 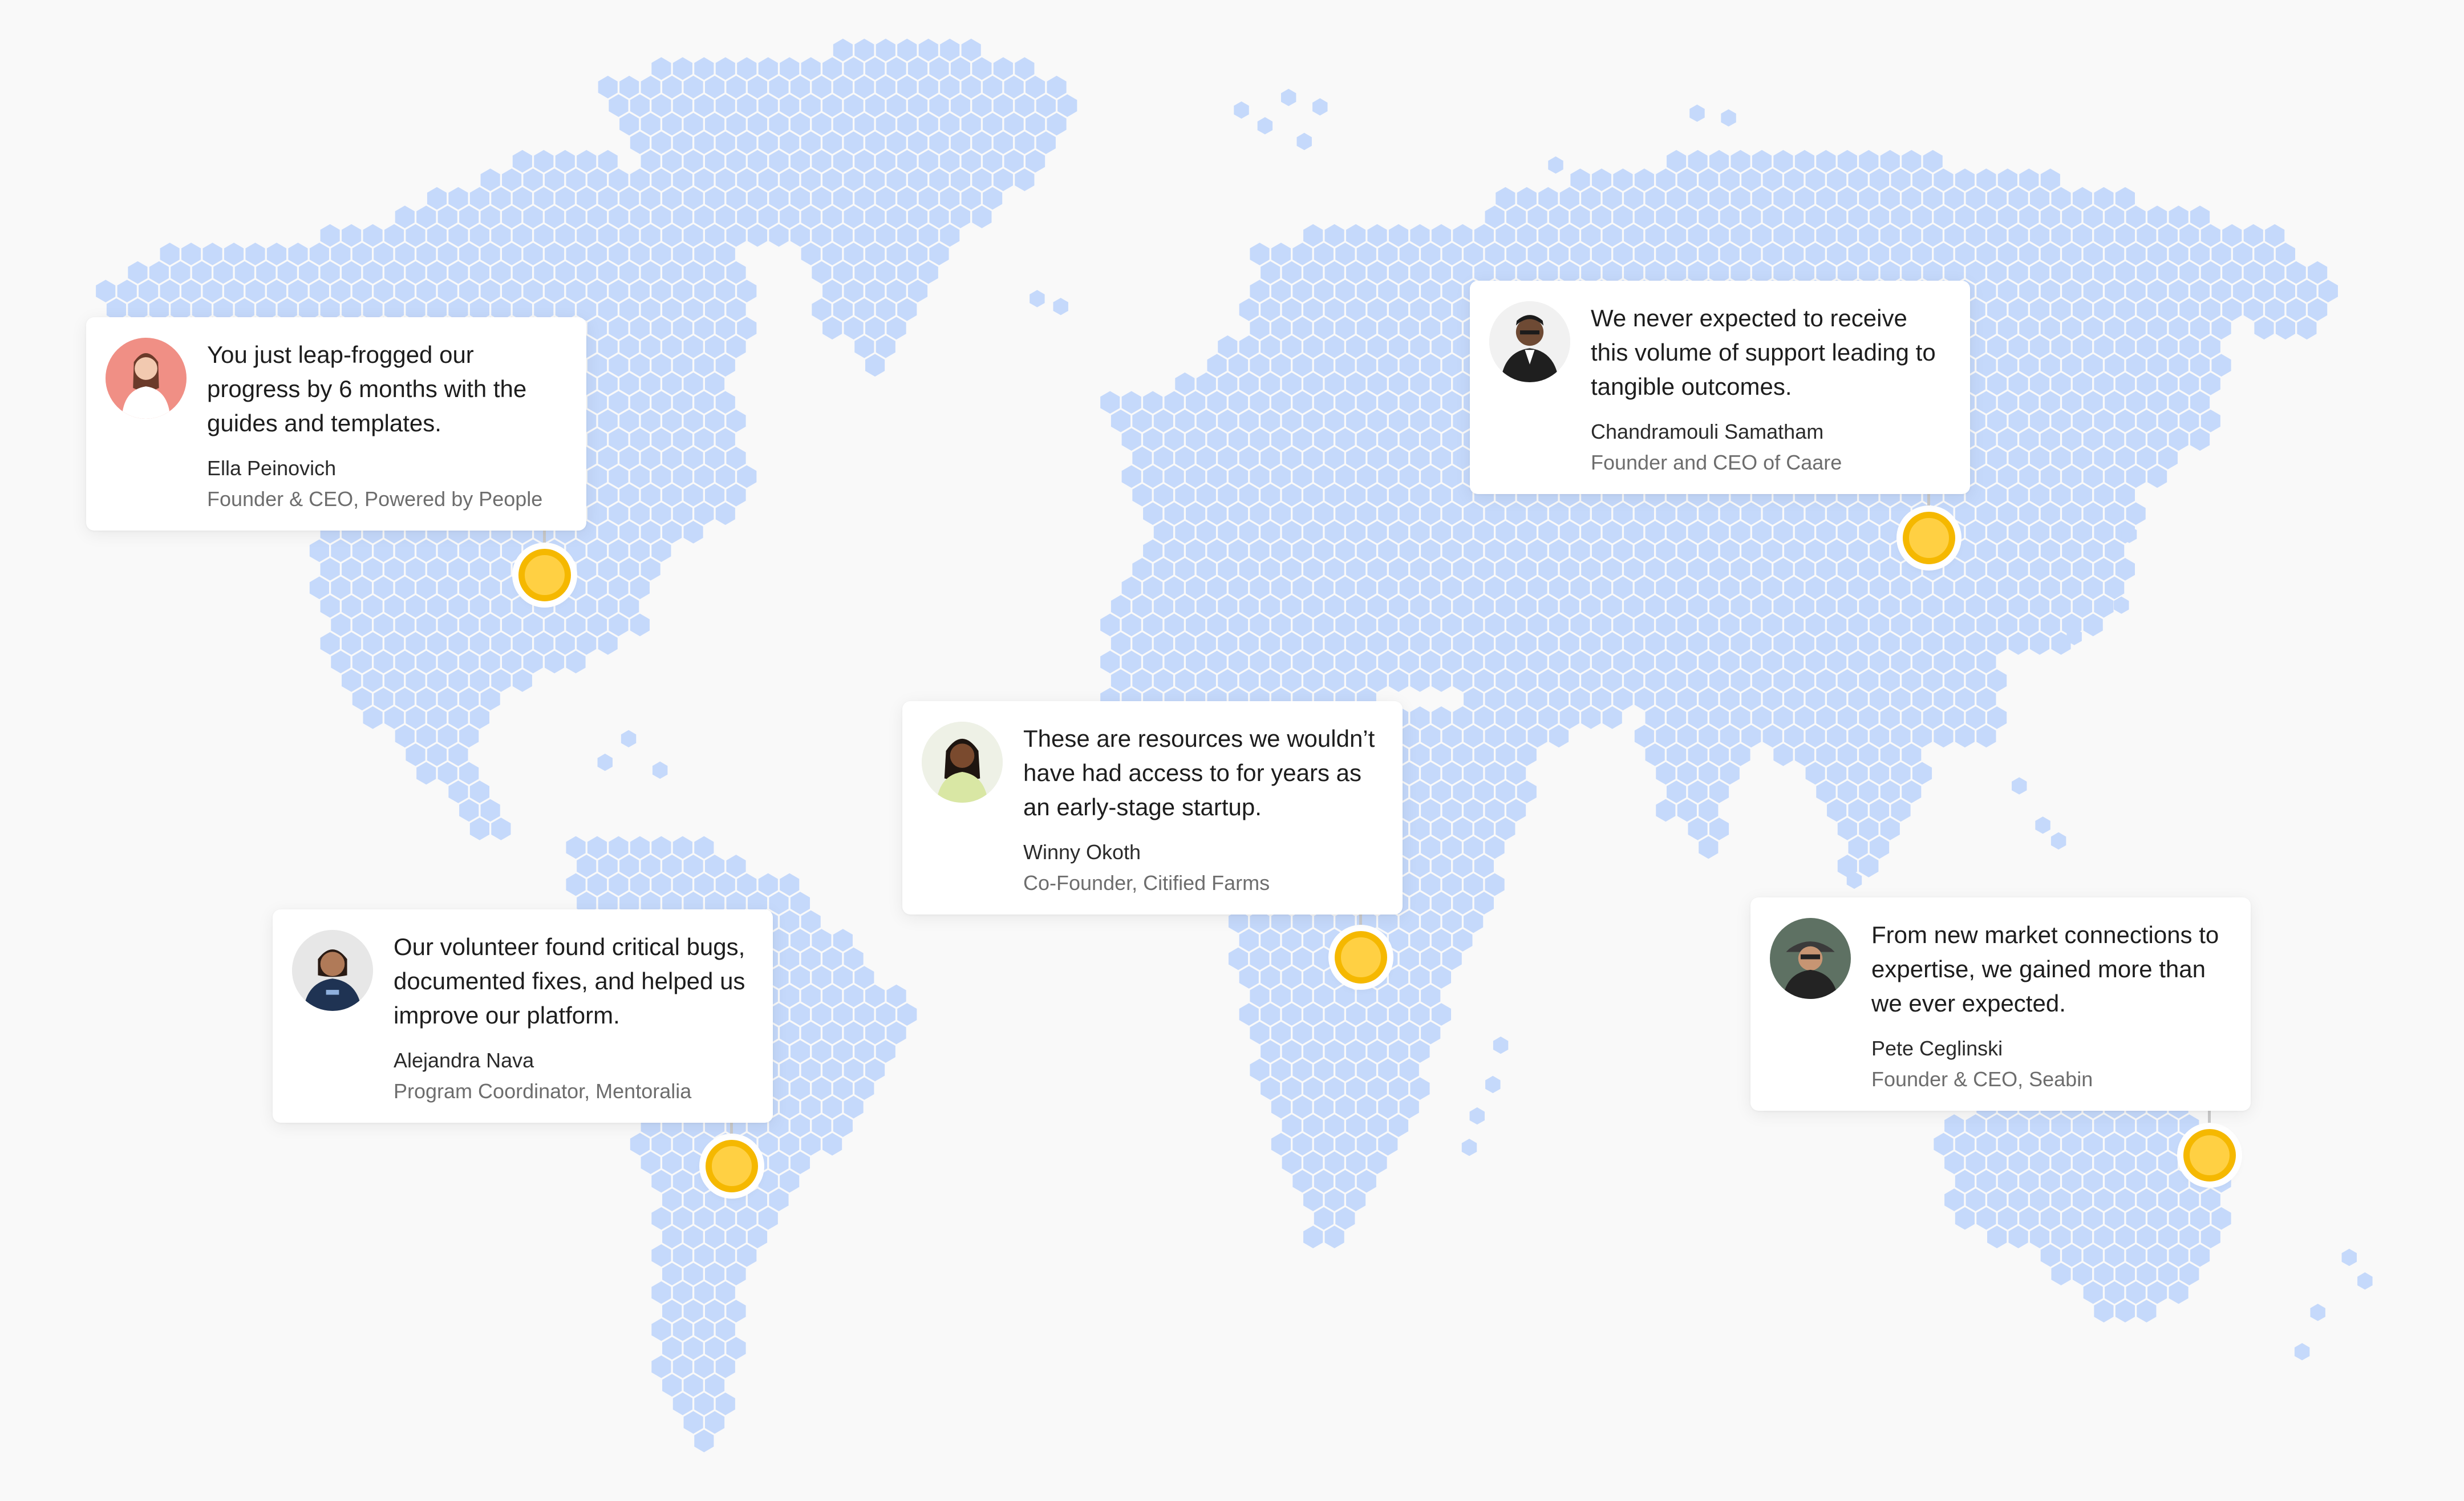 What do you see at coordinates (1937, 1048) in the screenshot?
I see `testimonial-name: Pete Ceglinski` at bounding box center [1937, 1048].